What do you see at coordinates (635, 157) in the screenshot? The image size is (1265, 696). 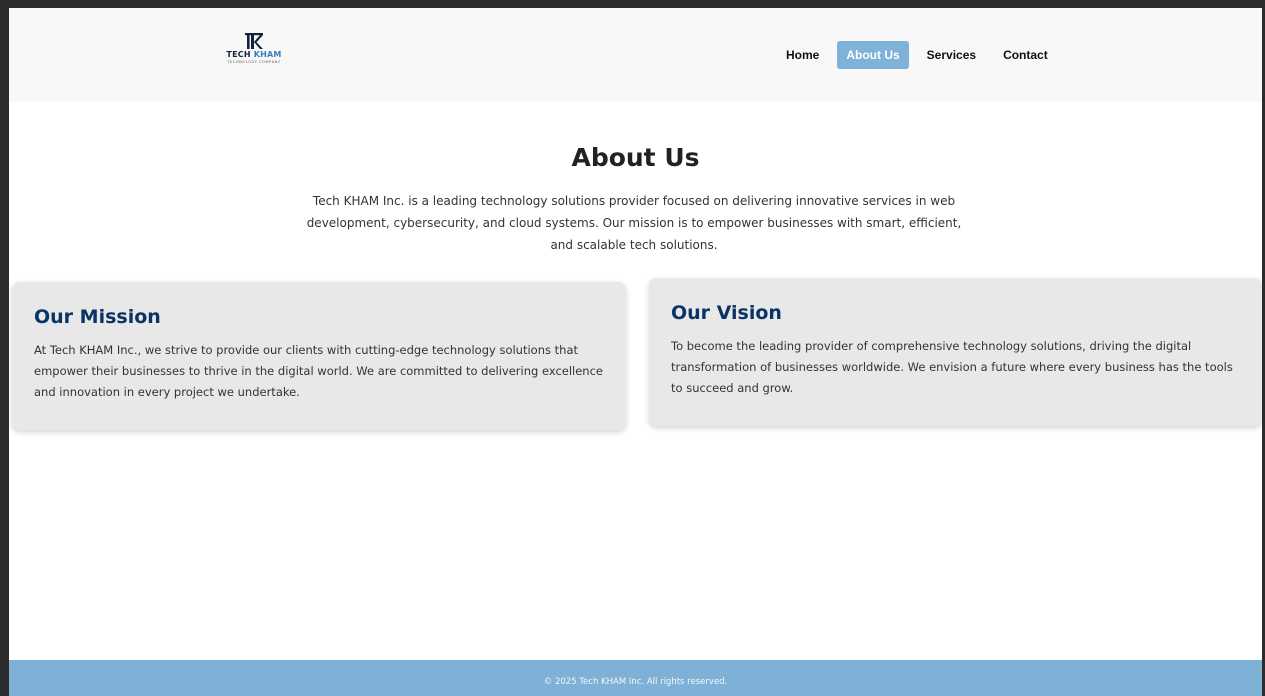 I see `page-title: About Us` at bounding box center [635, 157].